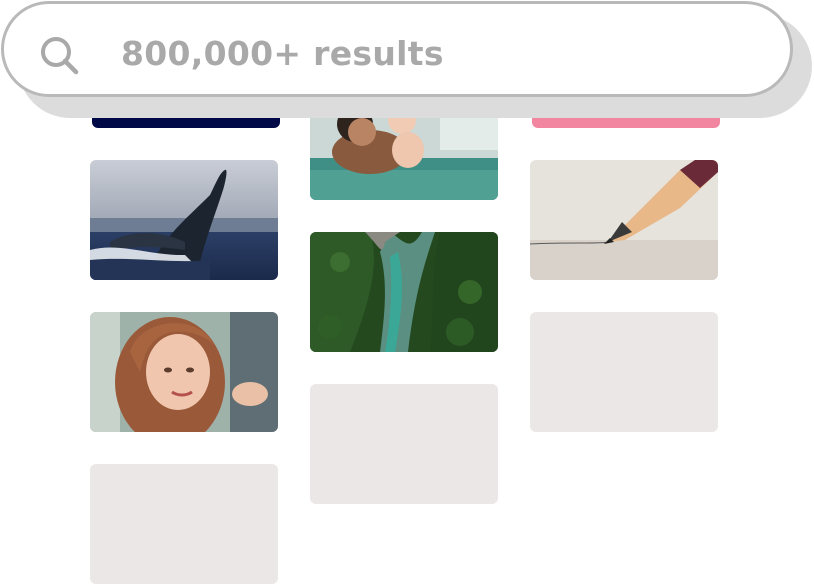  I want to click on pencil-image, so click(624, 220).